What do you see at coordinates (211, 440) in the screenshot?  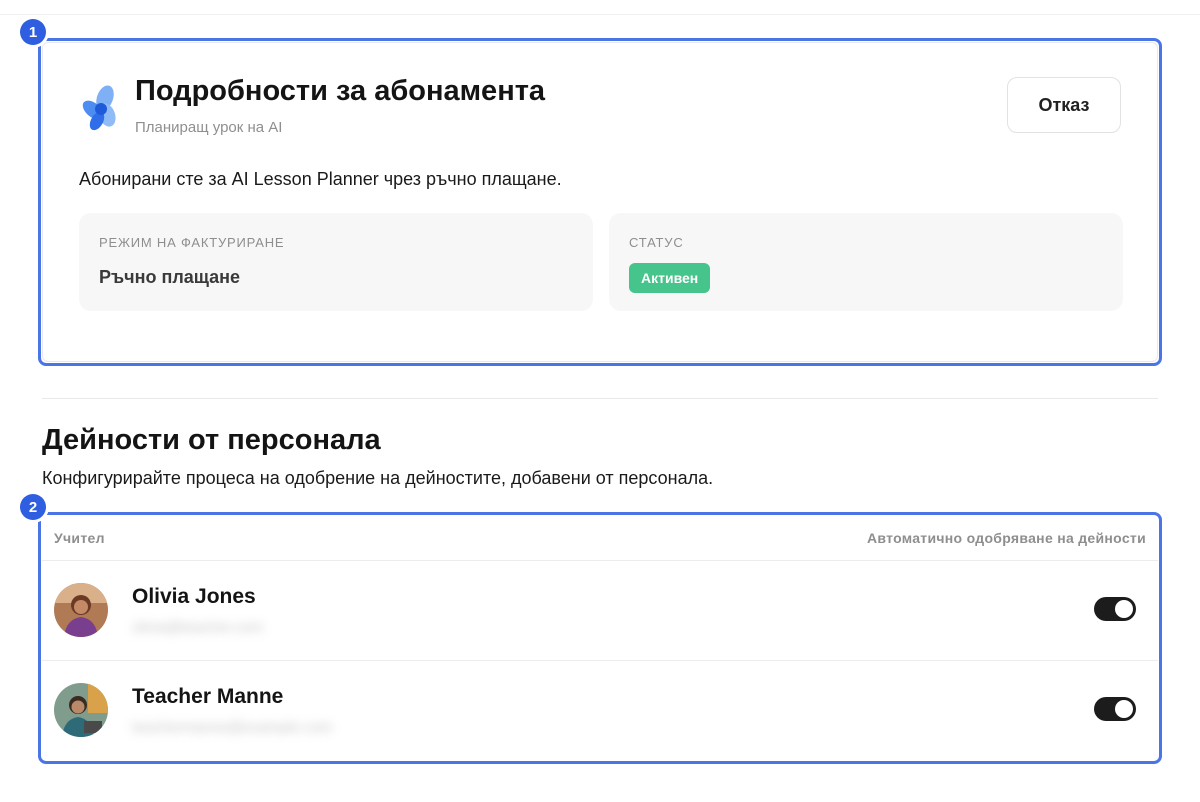 I see `staff-section-title: Дейности от персонала` at bounding box center [211, 440].